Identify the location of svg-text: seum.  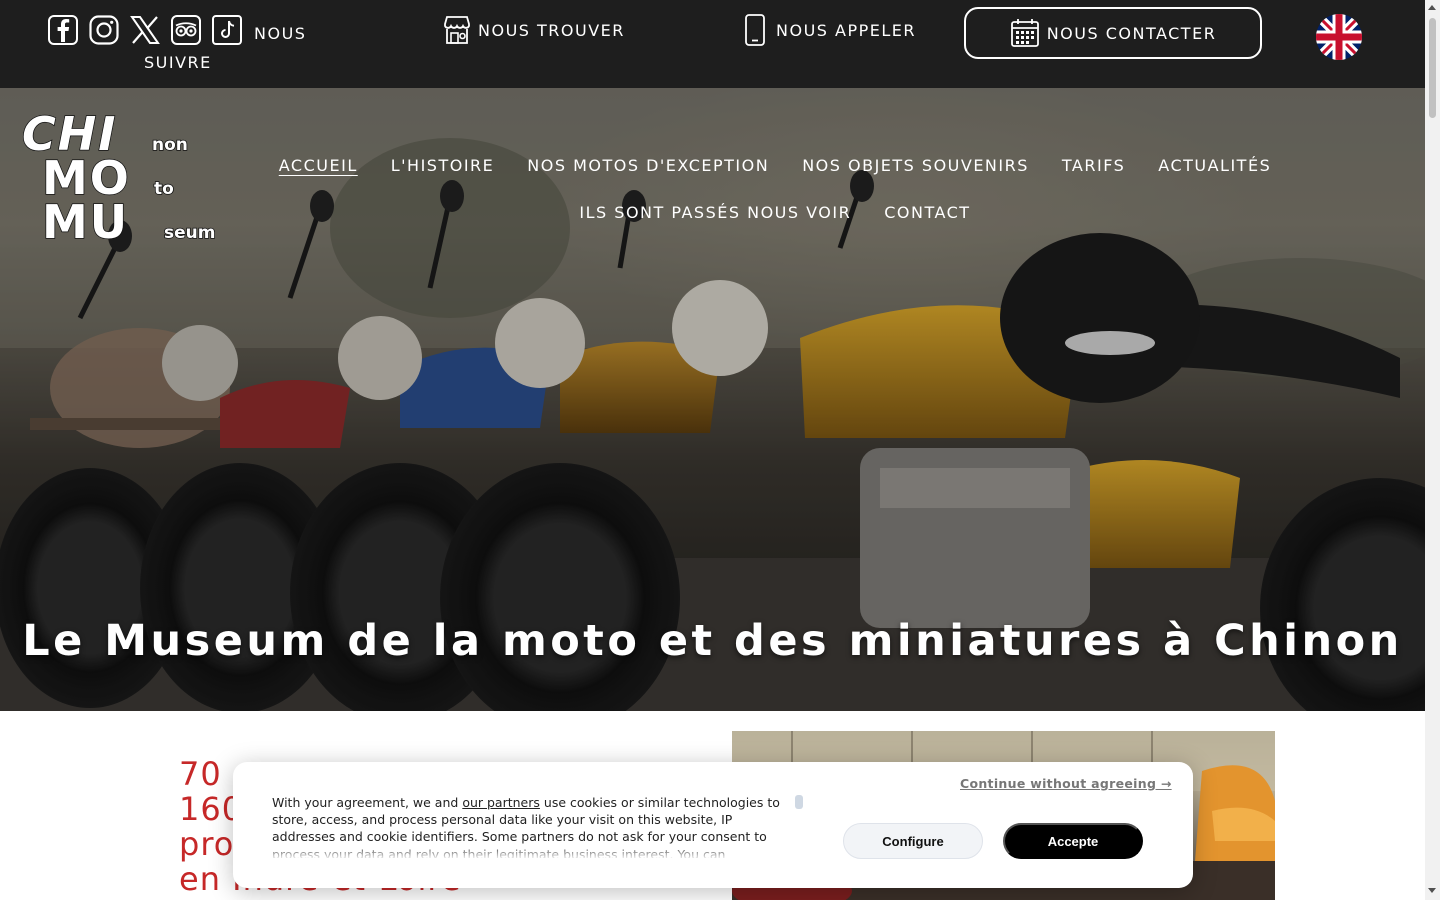
(189, 233).